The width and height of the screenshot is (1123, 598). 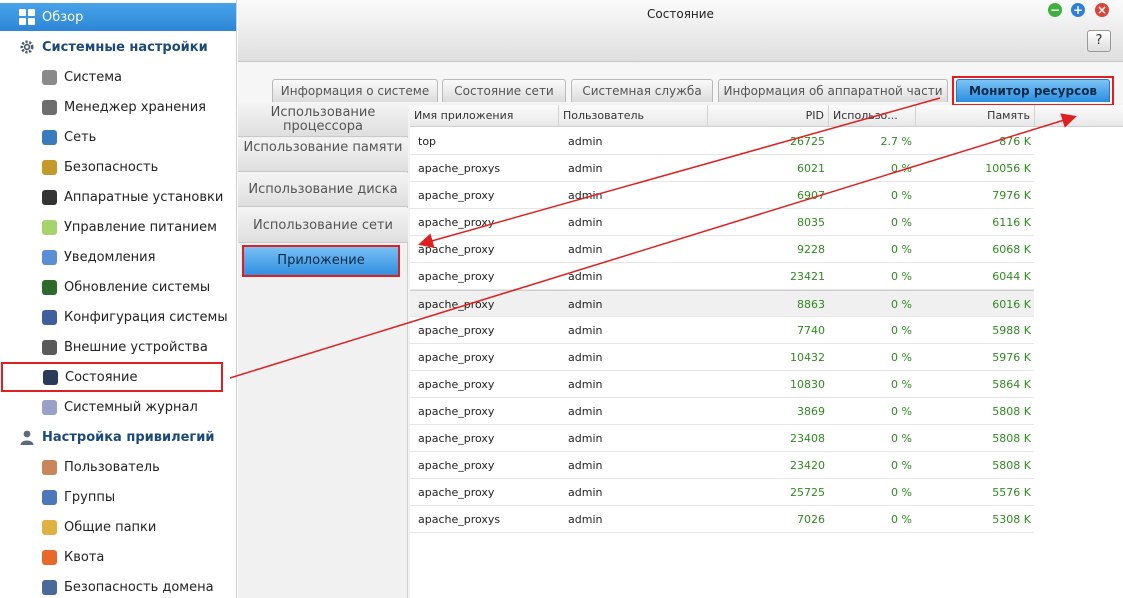 What do you see at coordinates (722, 411) in the screenshot?
I see `table-row: apache_proxy admin 3869 0 % 5808 K` at bounding box center [722, 411].